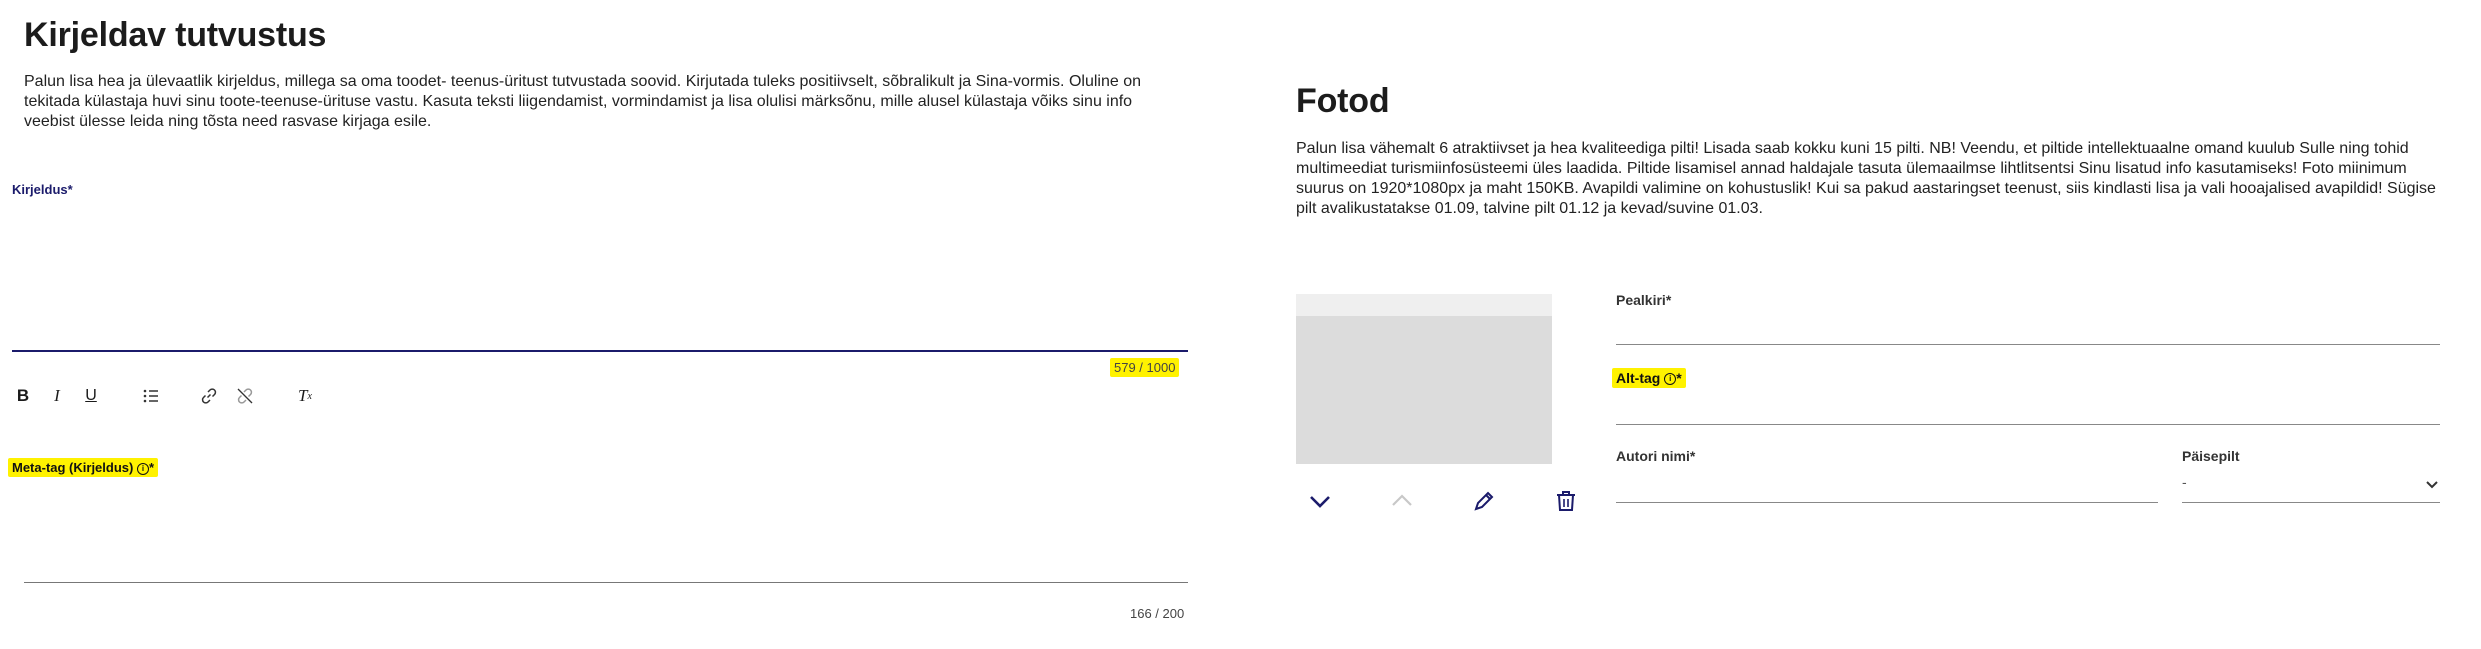 Image resolution: width=2481 pixels, height=649 pixels. I want to click on bullet-list-icon, so click(150, 396).